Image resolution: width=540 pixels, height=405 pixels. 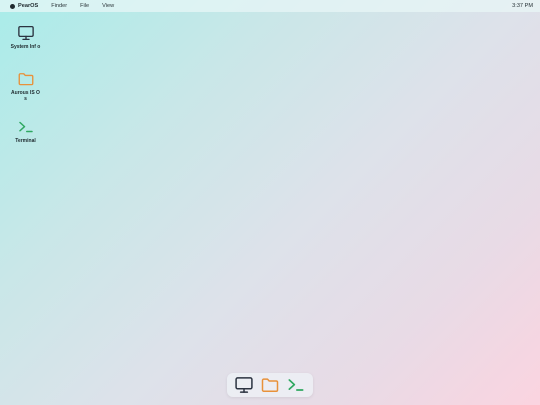 I want to click on desktop-icon-aurous-isos: Aurous IS Os, so click(x=25, y=86).